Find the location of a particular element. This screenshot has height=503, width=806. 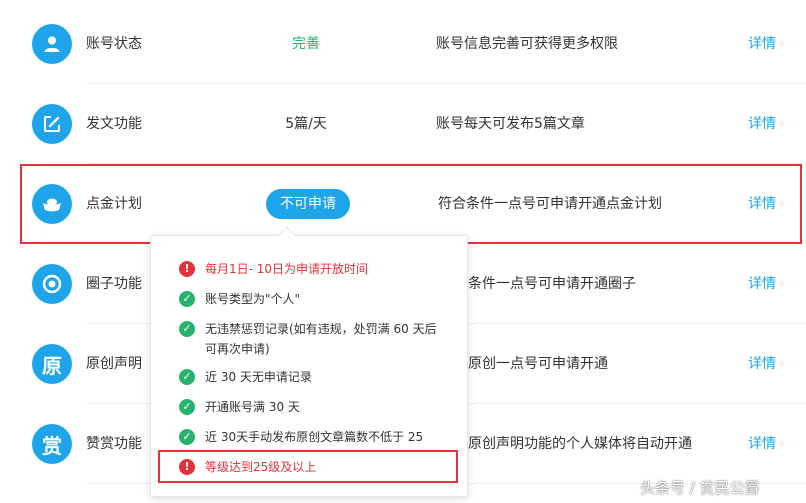

original-icon-glyph: 原 is located at coordinates (52, 365).